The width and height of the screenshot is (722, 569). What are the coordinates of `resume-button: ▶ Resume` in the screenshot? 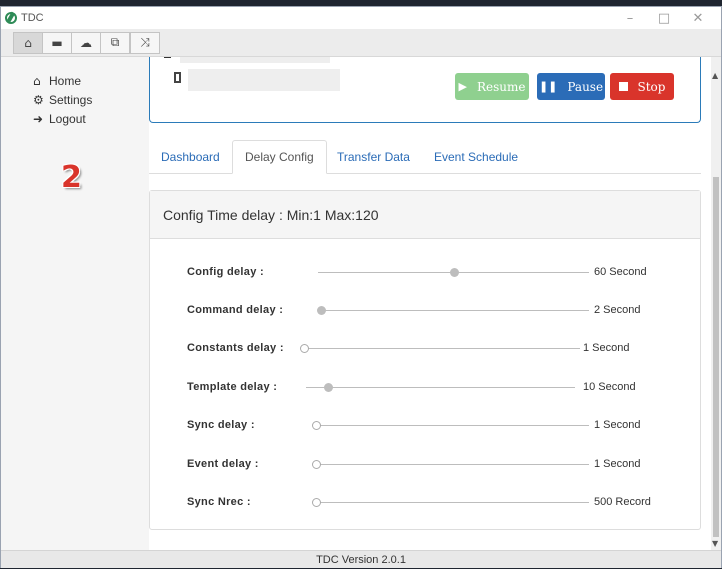 It's located at (492, 86).